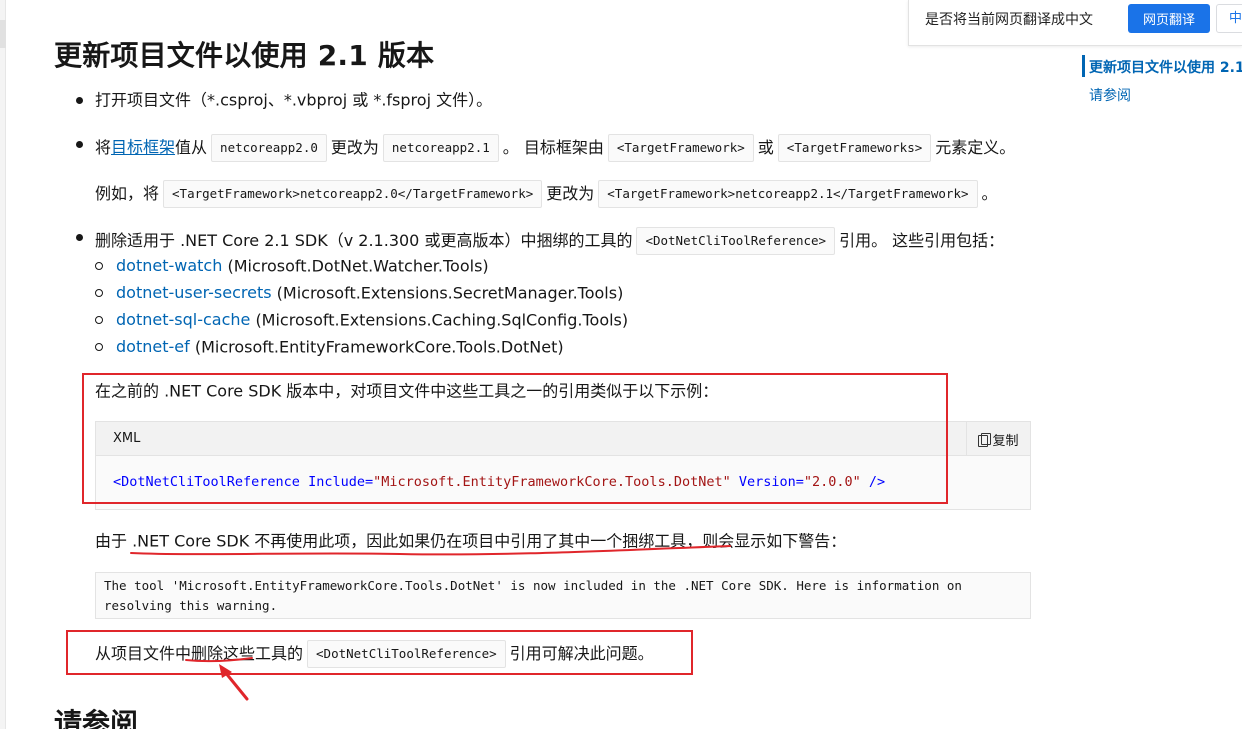 This screenshot has height=729, width=1242. I want to click on copy-icon, so click(985, 439).